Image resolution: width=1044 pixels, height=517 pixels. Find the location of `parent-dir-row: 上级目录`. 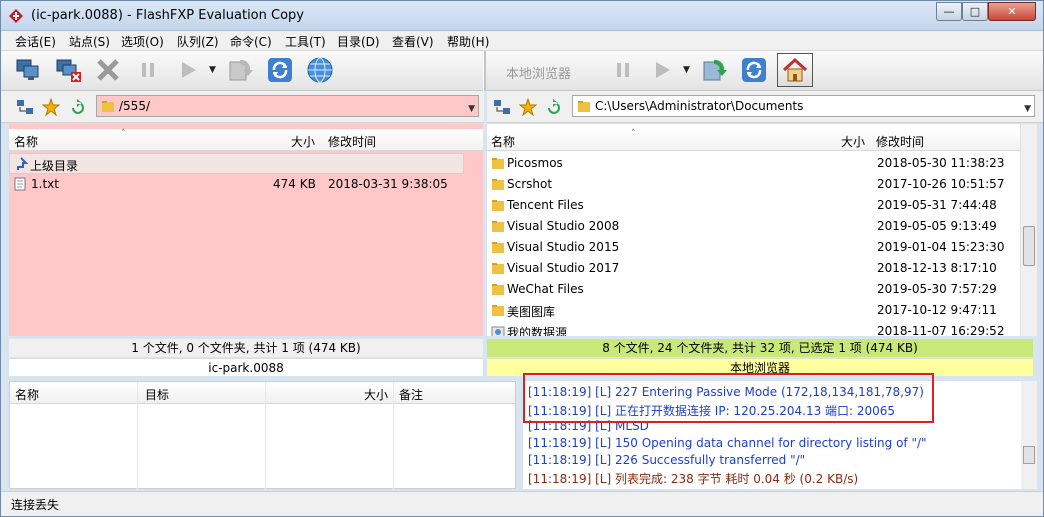

parent-dir-row: 上级目录 is located at coordinates (236, 163).